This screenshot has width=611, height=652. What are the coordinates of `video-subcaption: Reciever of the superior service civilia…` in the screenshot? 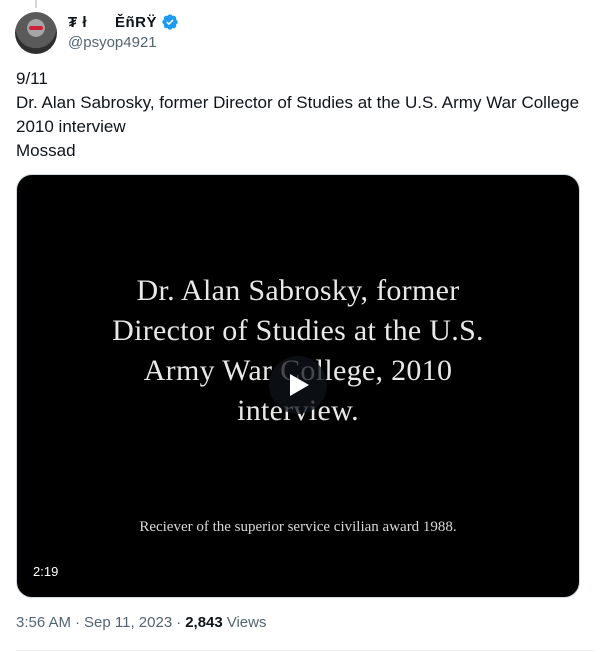 It's located at (298, 527).